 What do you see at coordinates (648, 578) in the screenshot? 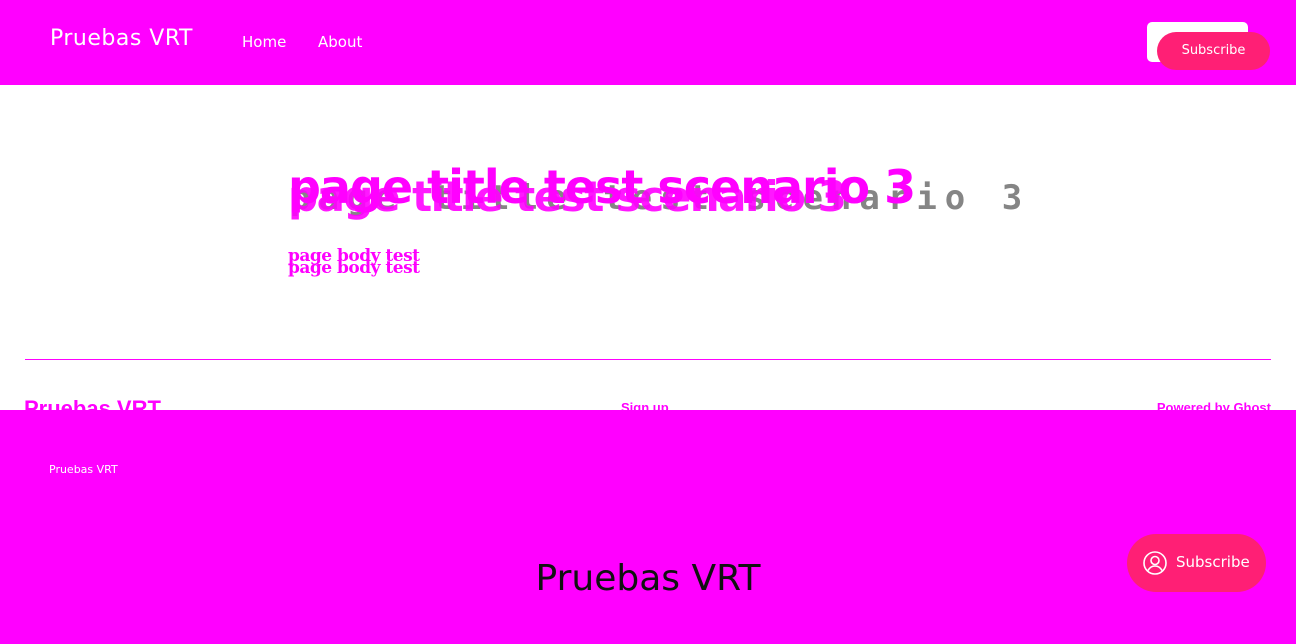
I see `bottom-brand-title: Pruebas VRT` at bounding box center [648, 578].